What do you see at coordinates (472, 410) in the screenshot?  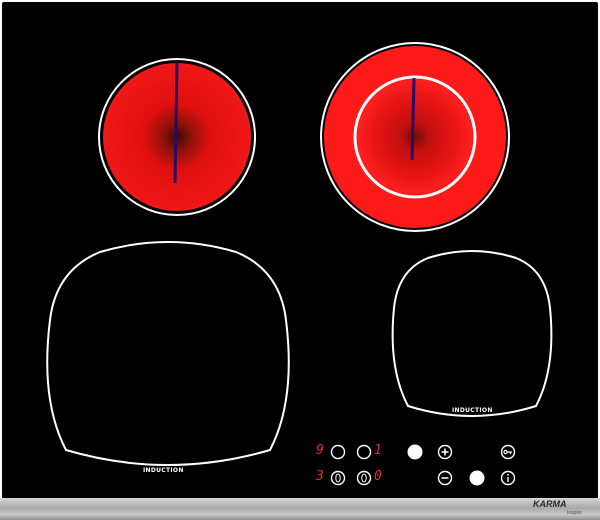 I see `induction-label-right: INDUCTION` at bounding box center [472, 410].